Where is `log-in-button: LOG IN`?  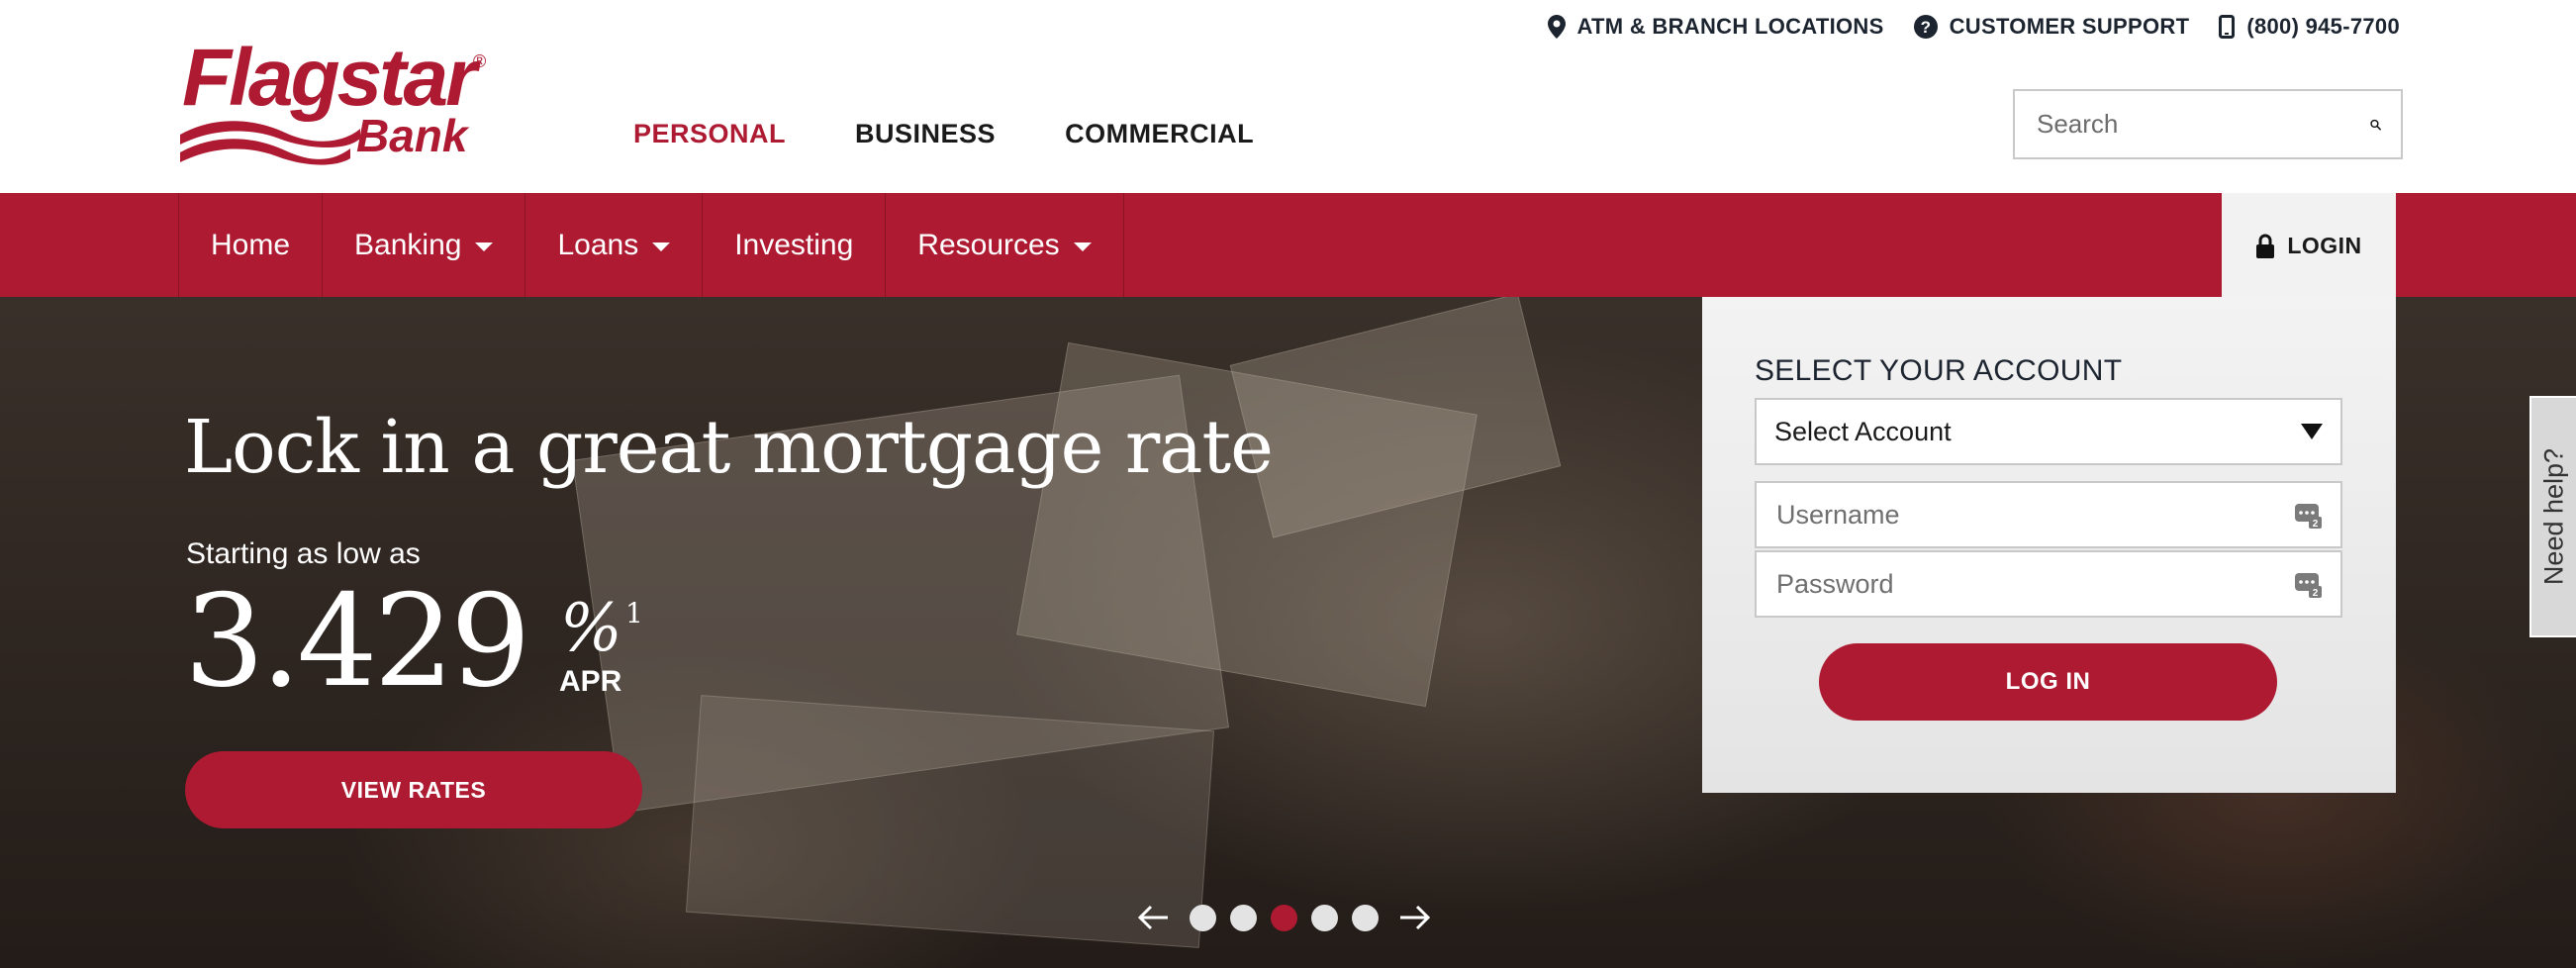
log-in-button: LOG IN is located at coordinates (2048, 682).